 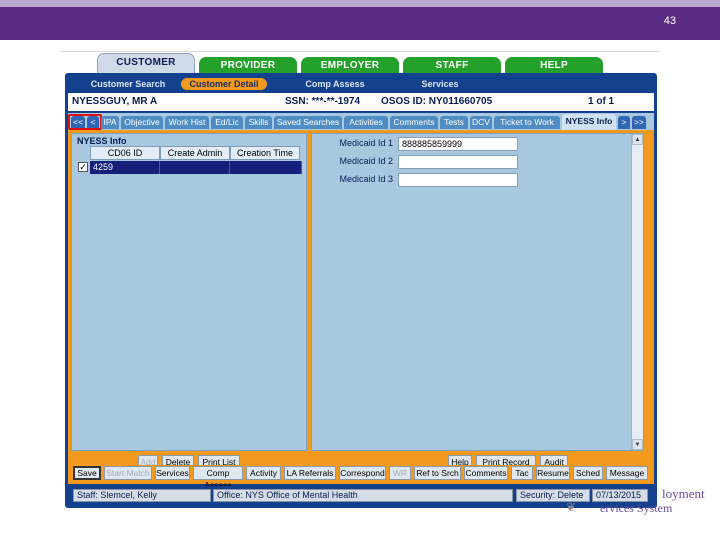 What do you see at coordinates (627, 473) in the screenshot?
I see `message-button: Message` at bounding box center [627, 473].